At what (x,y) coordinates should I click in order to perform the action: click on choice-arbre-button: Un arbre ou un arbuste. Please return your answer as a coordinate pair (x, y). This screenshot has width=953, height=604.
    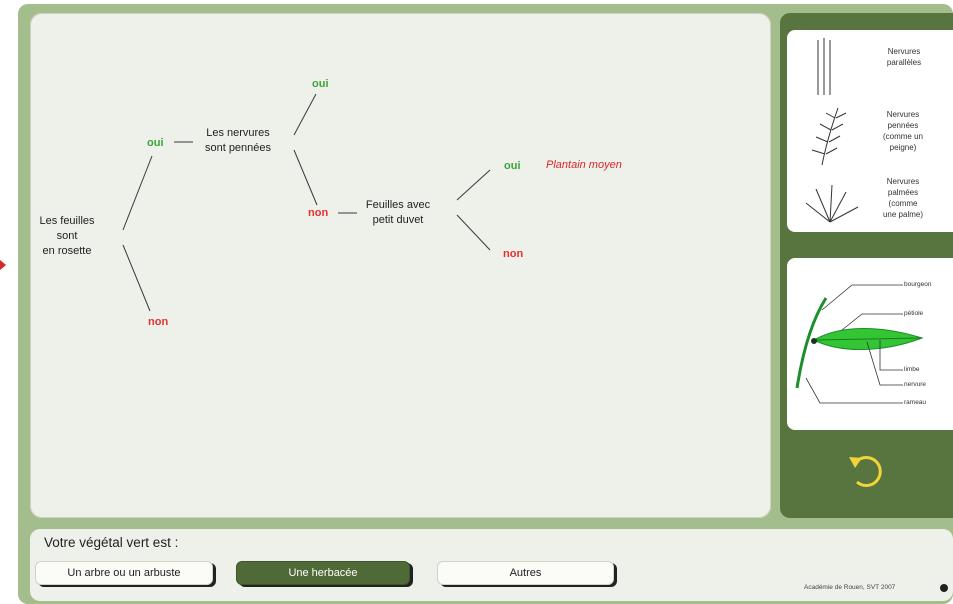
    Looking at the image, I should click on (124, 573).